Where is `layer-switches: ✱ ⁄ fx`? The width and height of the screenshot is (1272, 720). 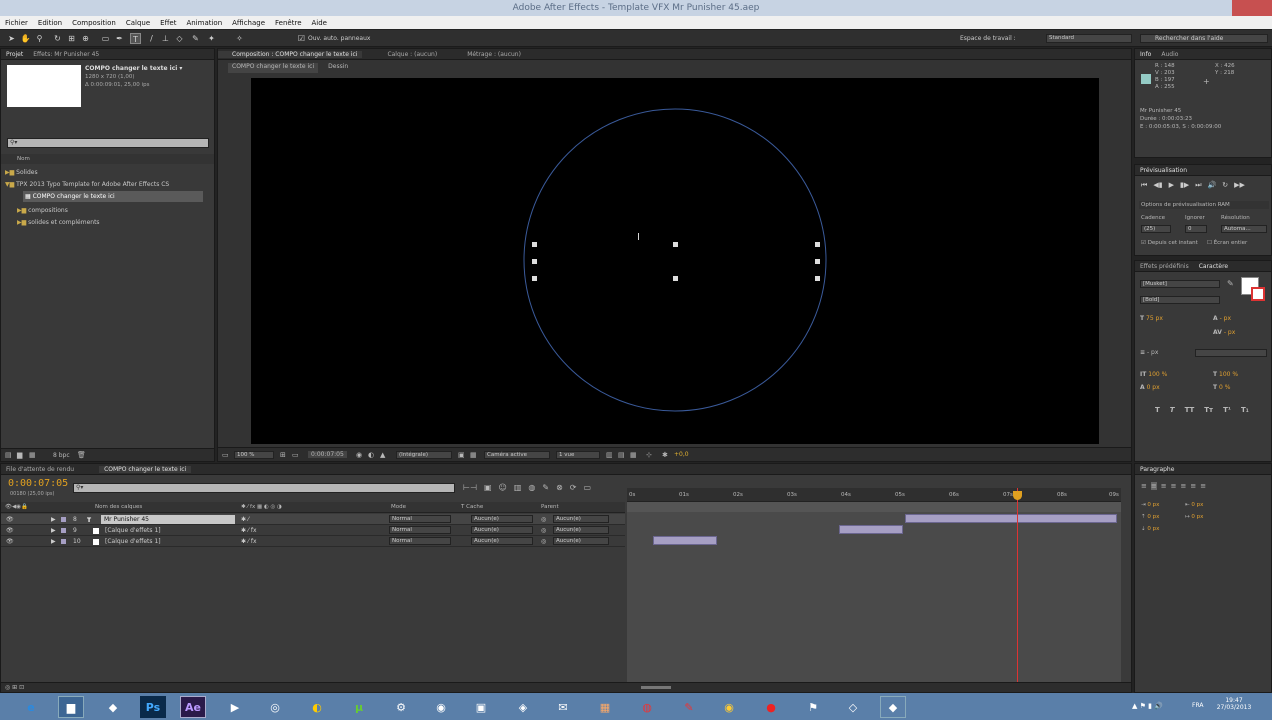 layer-switches: ✱ ⁄ fx is located at coordinates (249, 530).